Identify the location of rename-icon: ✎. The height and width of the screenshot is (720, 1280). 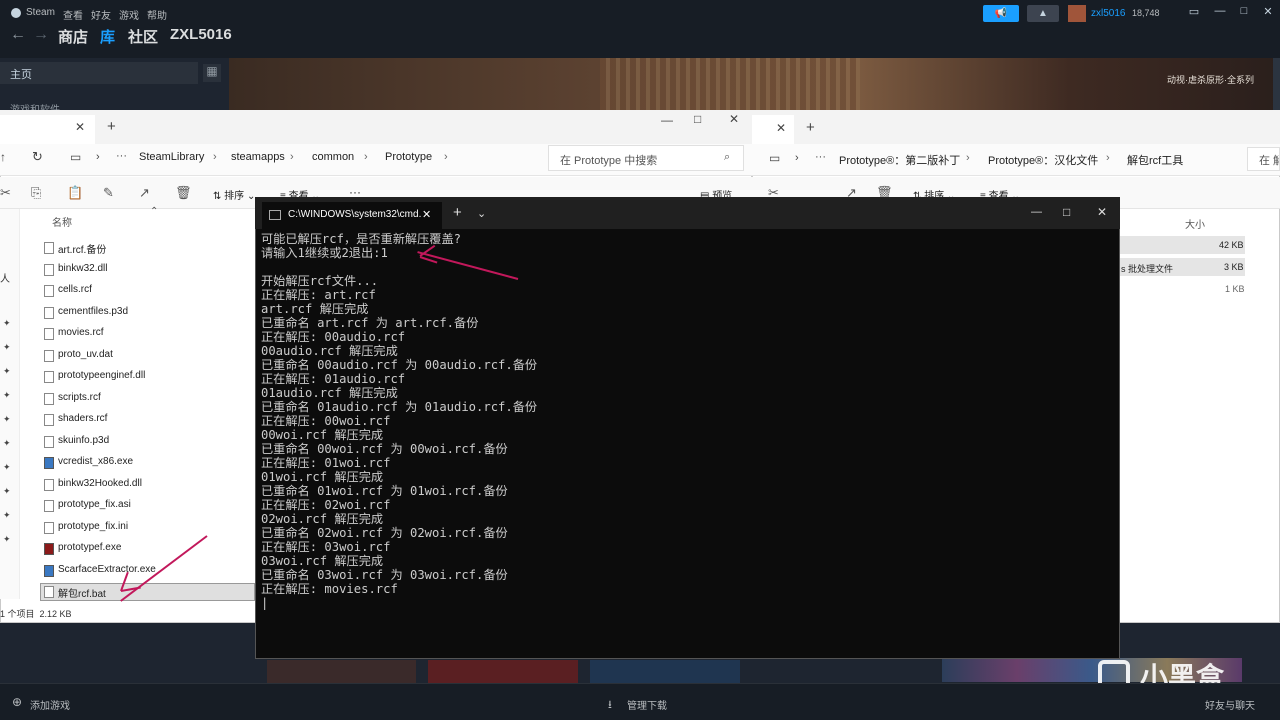
(108, 193).